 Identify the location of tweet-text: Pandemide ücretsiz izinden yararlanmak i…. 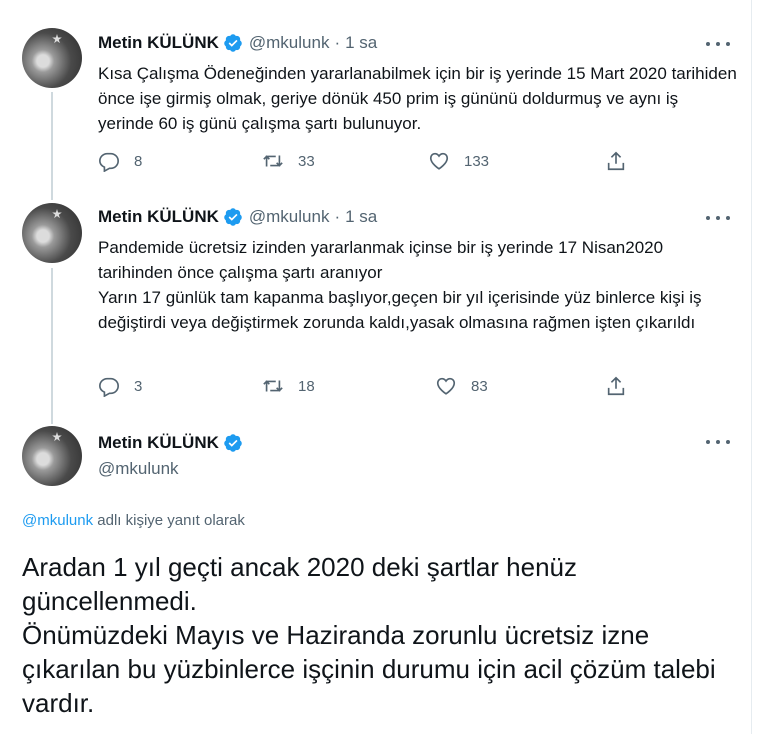
(418, 285).